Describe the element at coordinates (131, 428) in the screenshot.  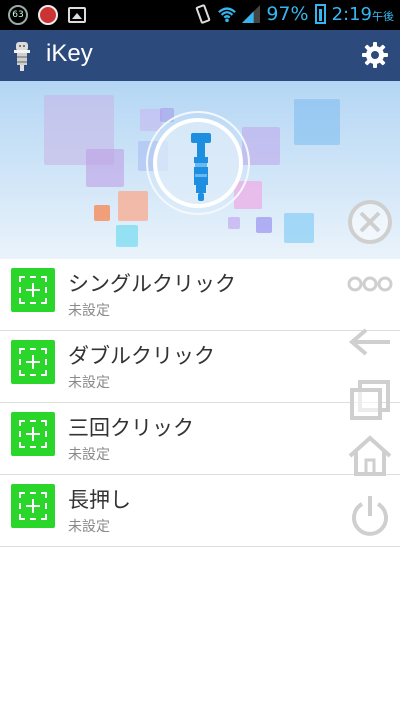
I see `action-title: 三回クリック` at that location.